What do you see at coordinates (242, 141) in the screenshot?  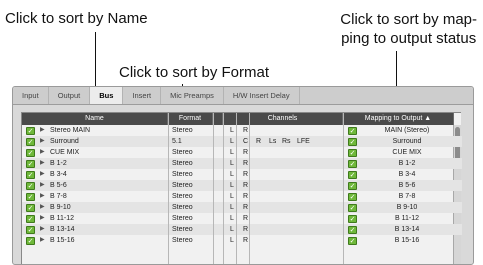 I see `table-row: ✓ ▶ Surround 5.1 L C R Ls Rs LFE ✓ Surround` at bounding box center [242, 141].